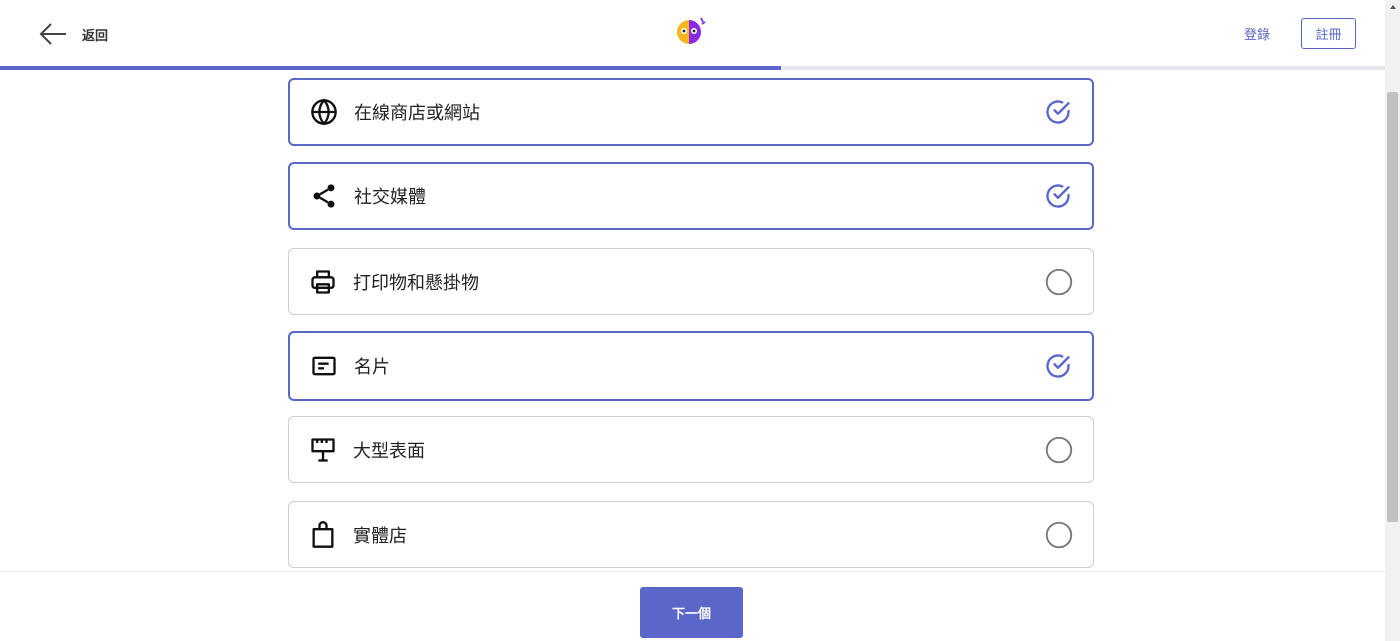 The width and height of the screenshot is (1400, 641). I want to click on option-print-hanging: 打印物和懸掛物, so click(691, 281).